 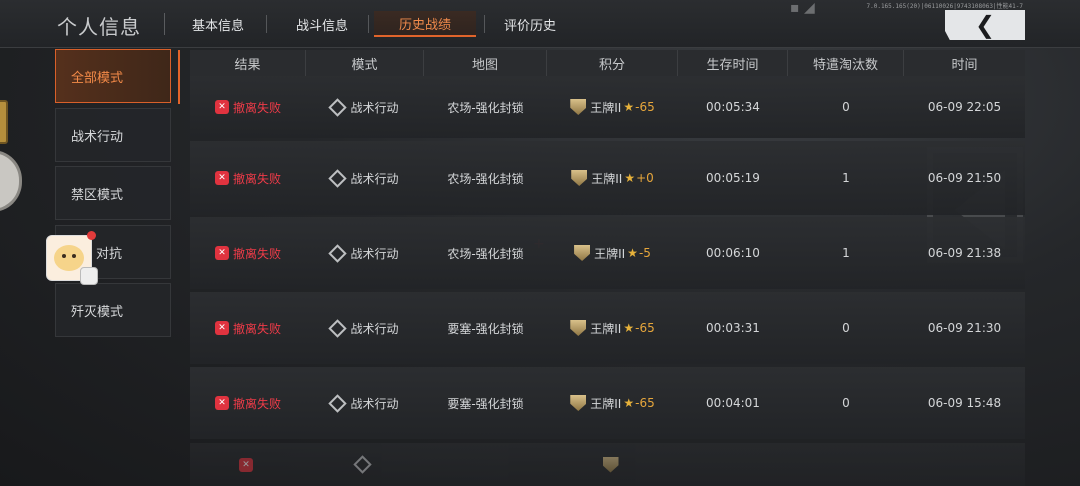 I want to click on rank-badge-icon, so click(x=4, y=122).